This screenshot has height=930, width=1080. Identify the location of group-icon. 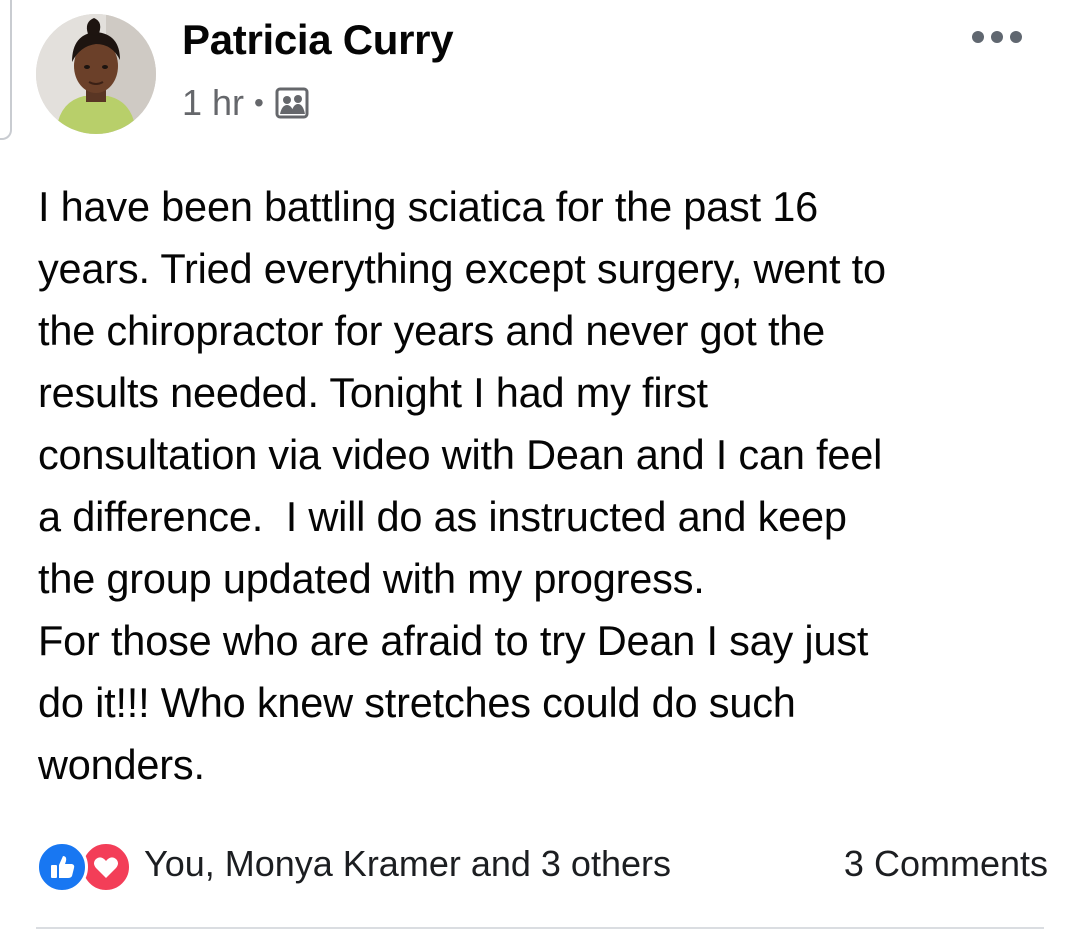
(292, 103).